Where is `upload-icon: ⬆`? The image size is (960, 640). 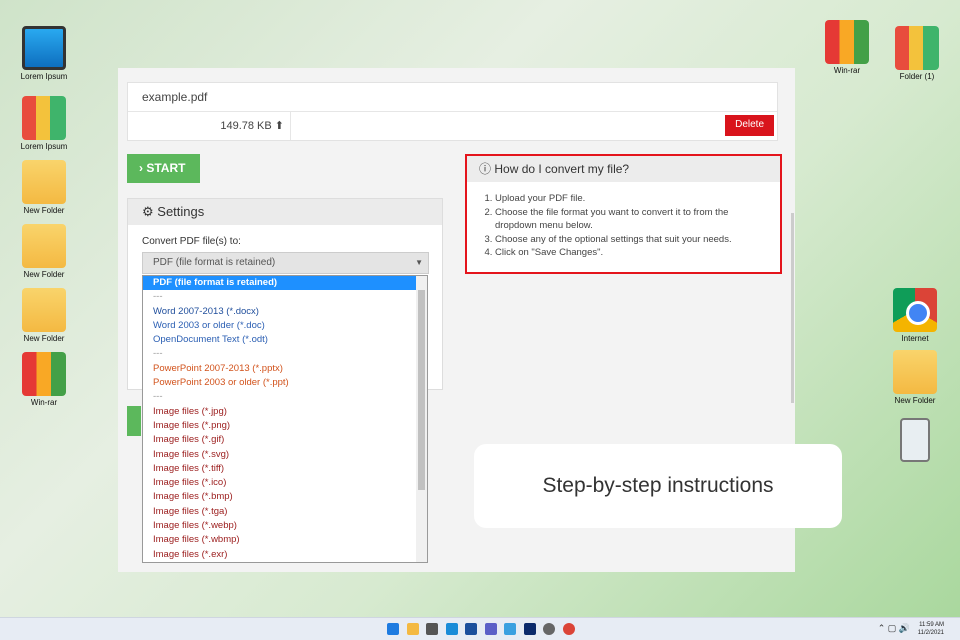 upload-icon: ⬆ is located at coordinates (279, 126).